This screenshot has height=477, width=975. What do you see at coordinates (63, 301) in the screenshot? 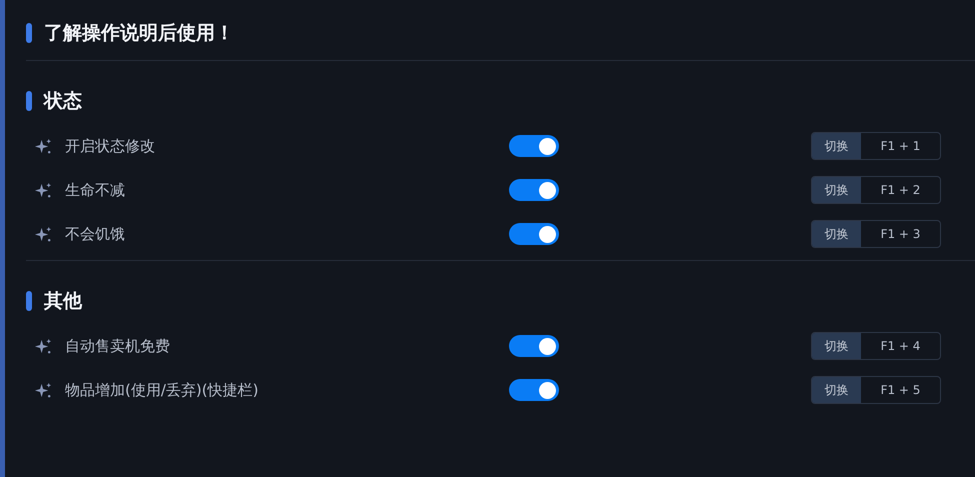
I see `section-heading: 其他` at bounding box center [63, 301].